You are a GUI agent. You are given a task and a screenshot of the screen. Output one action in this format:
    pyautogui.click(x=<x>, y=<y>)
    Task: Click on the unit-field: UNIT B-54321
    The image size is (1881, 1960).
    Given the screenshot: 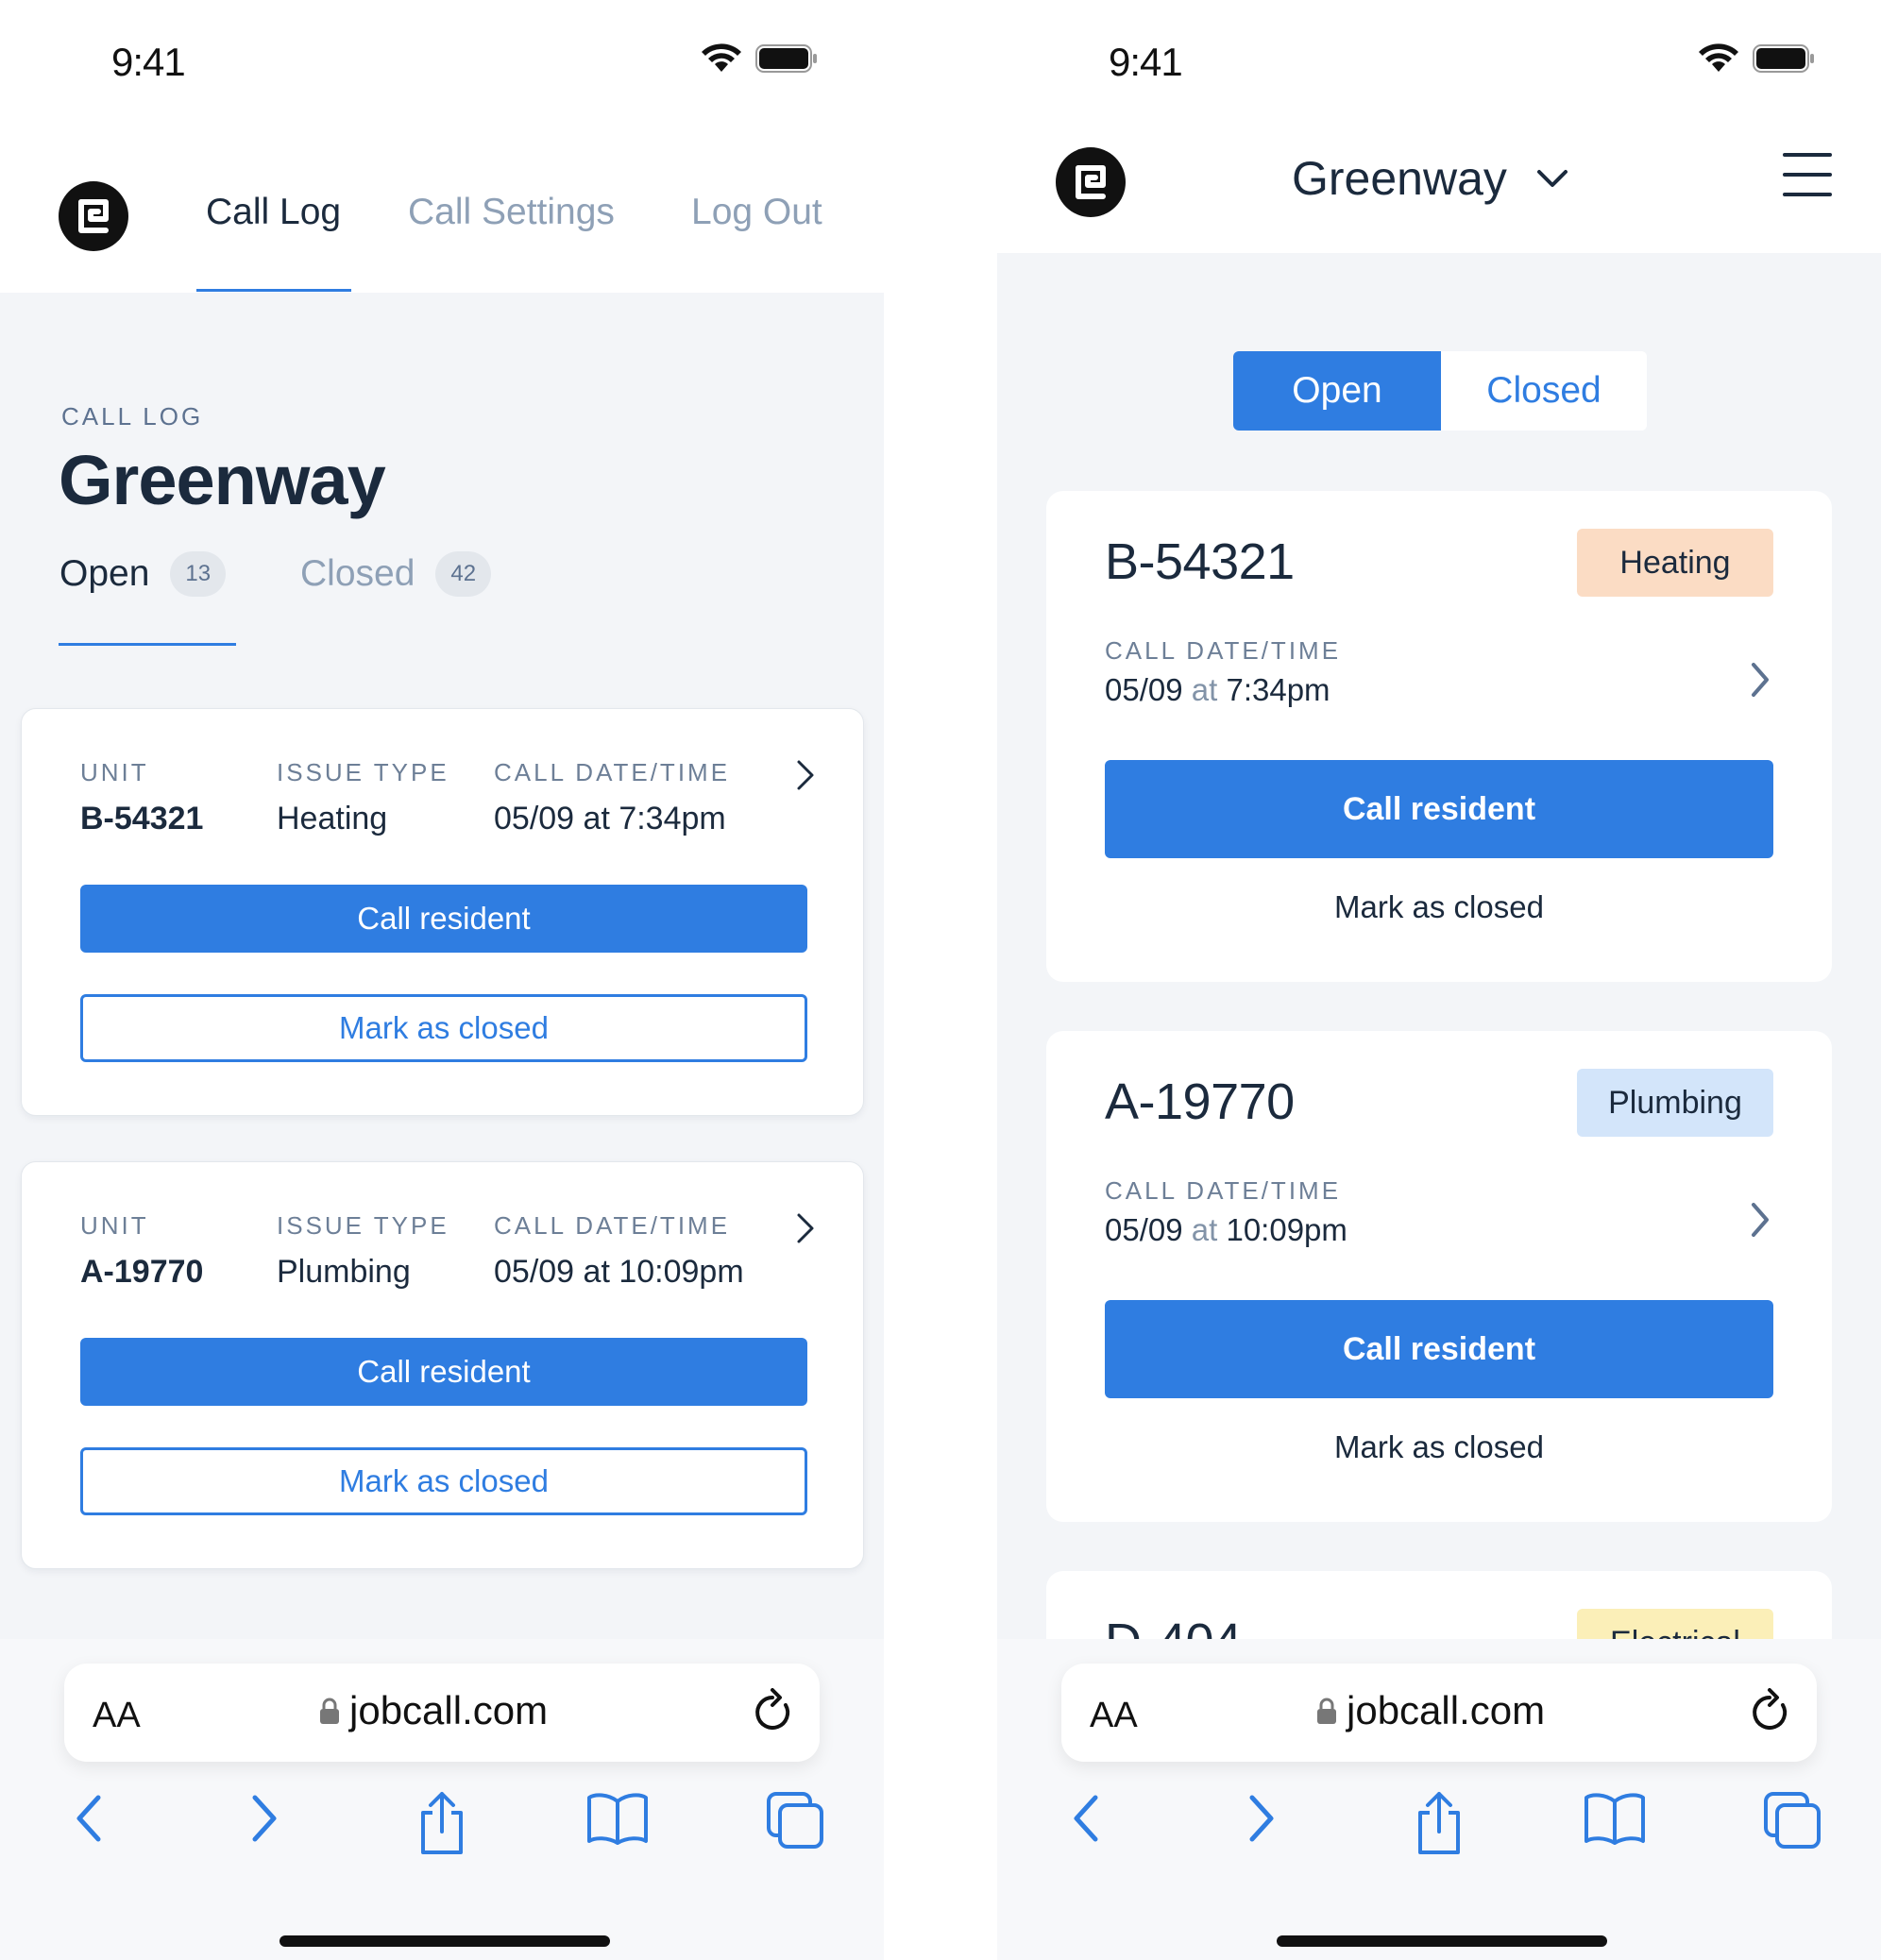 What is the action you would take?
    pyautogui.click(x=141, y=797)
    